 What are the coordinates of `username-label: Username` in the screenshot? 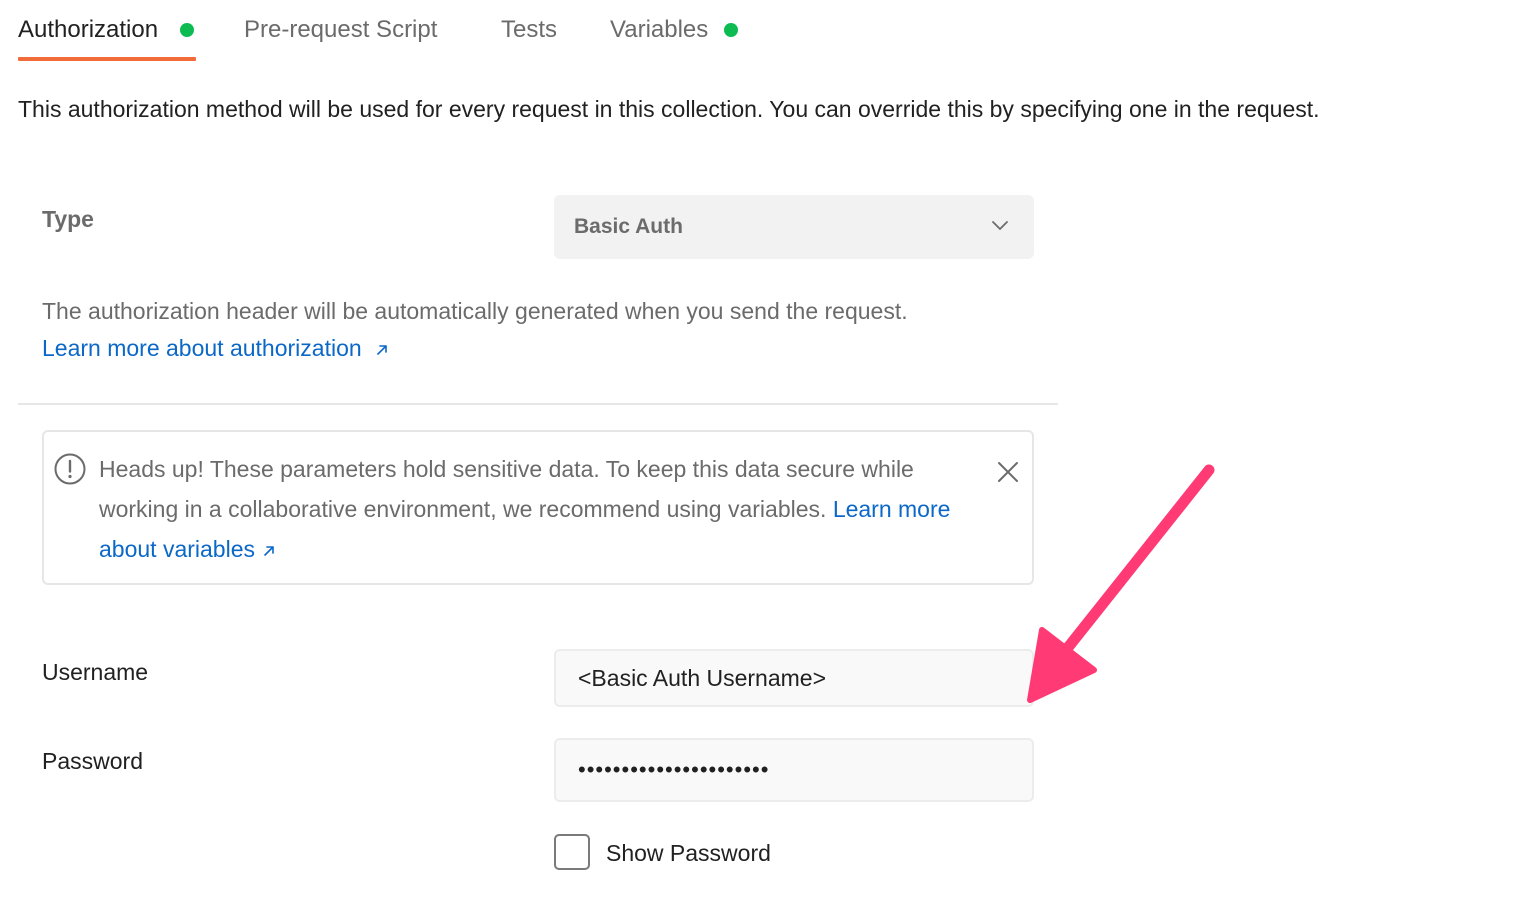 It's located at (95, 672).